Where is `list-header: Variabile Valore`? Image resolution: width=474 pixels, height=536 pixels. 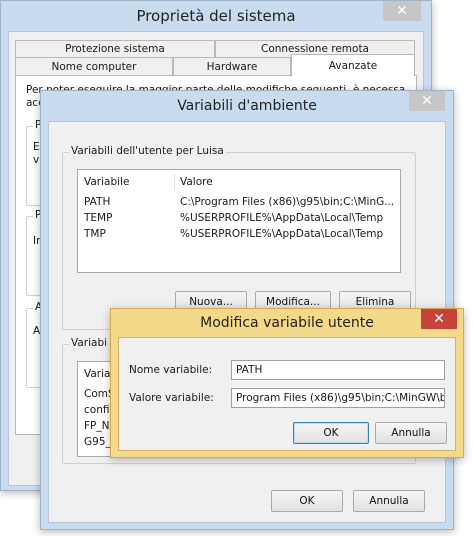
list-header: Variabile Valore is located at coordinates (239, 182).